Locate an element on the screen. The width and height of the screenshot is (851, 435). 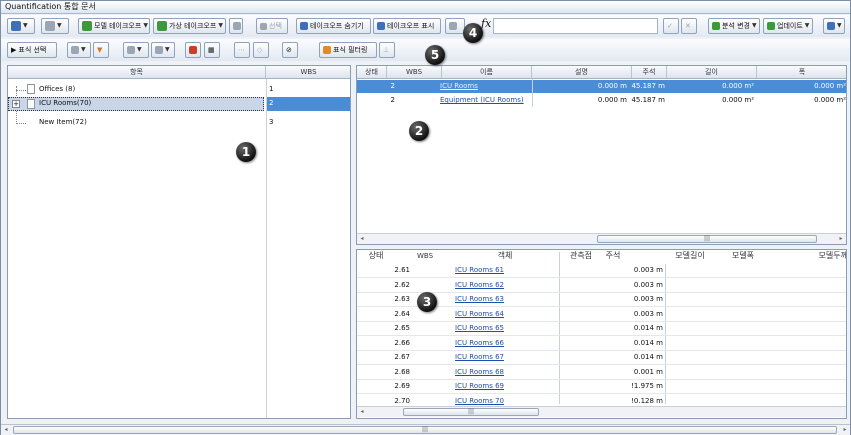
refresh-icon is located at coordinates (237, 26).